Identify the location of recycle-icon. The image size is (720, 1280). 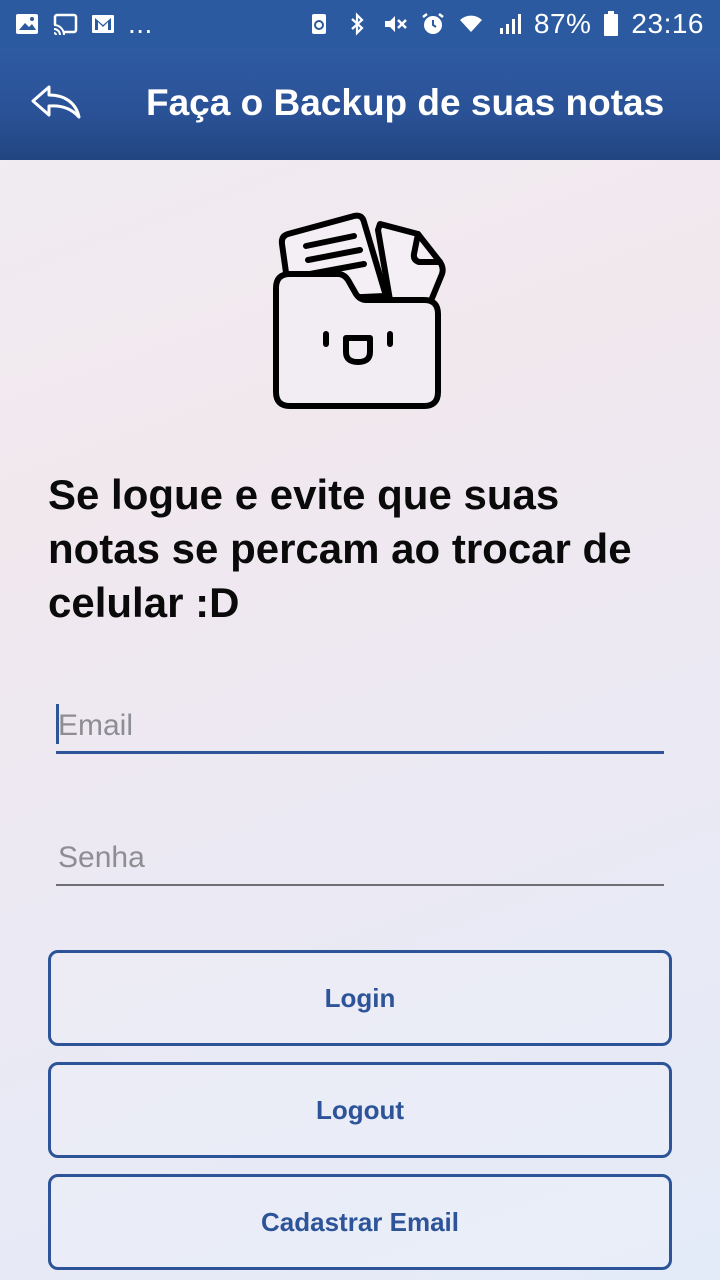
(319, 24).